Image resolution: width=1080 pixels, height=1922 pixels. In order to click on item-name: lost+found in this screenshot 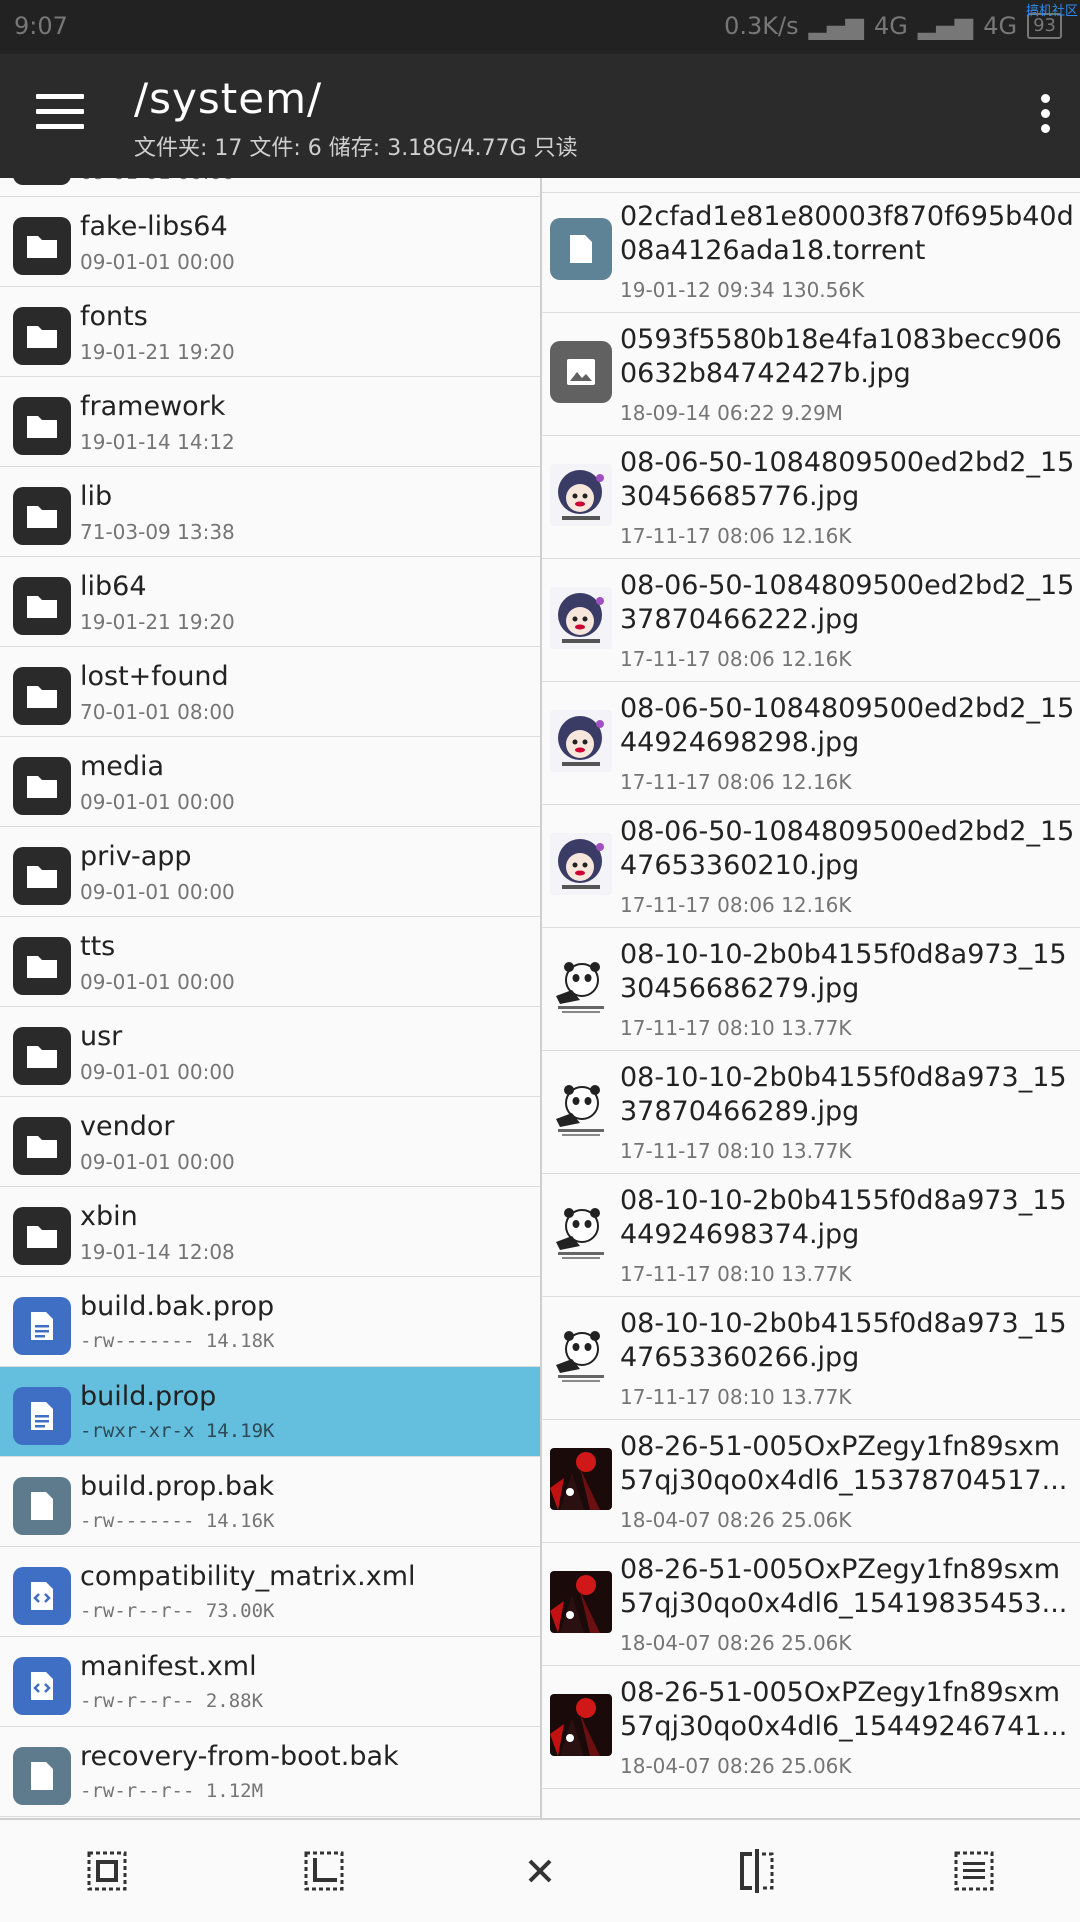, I will do `click(154, 676)`.